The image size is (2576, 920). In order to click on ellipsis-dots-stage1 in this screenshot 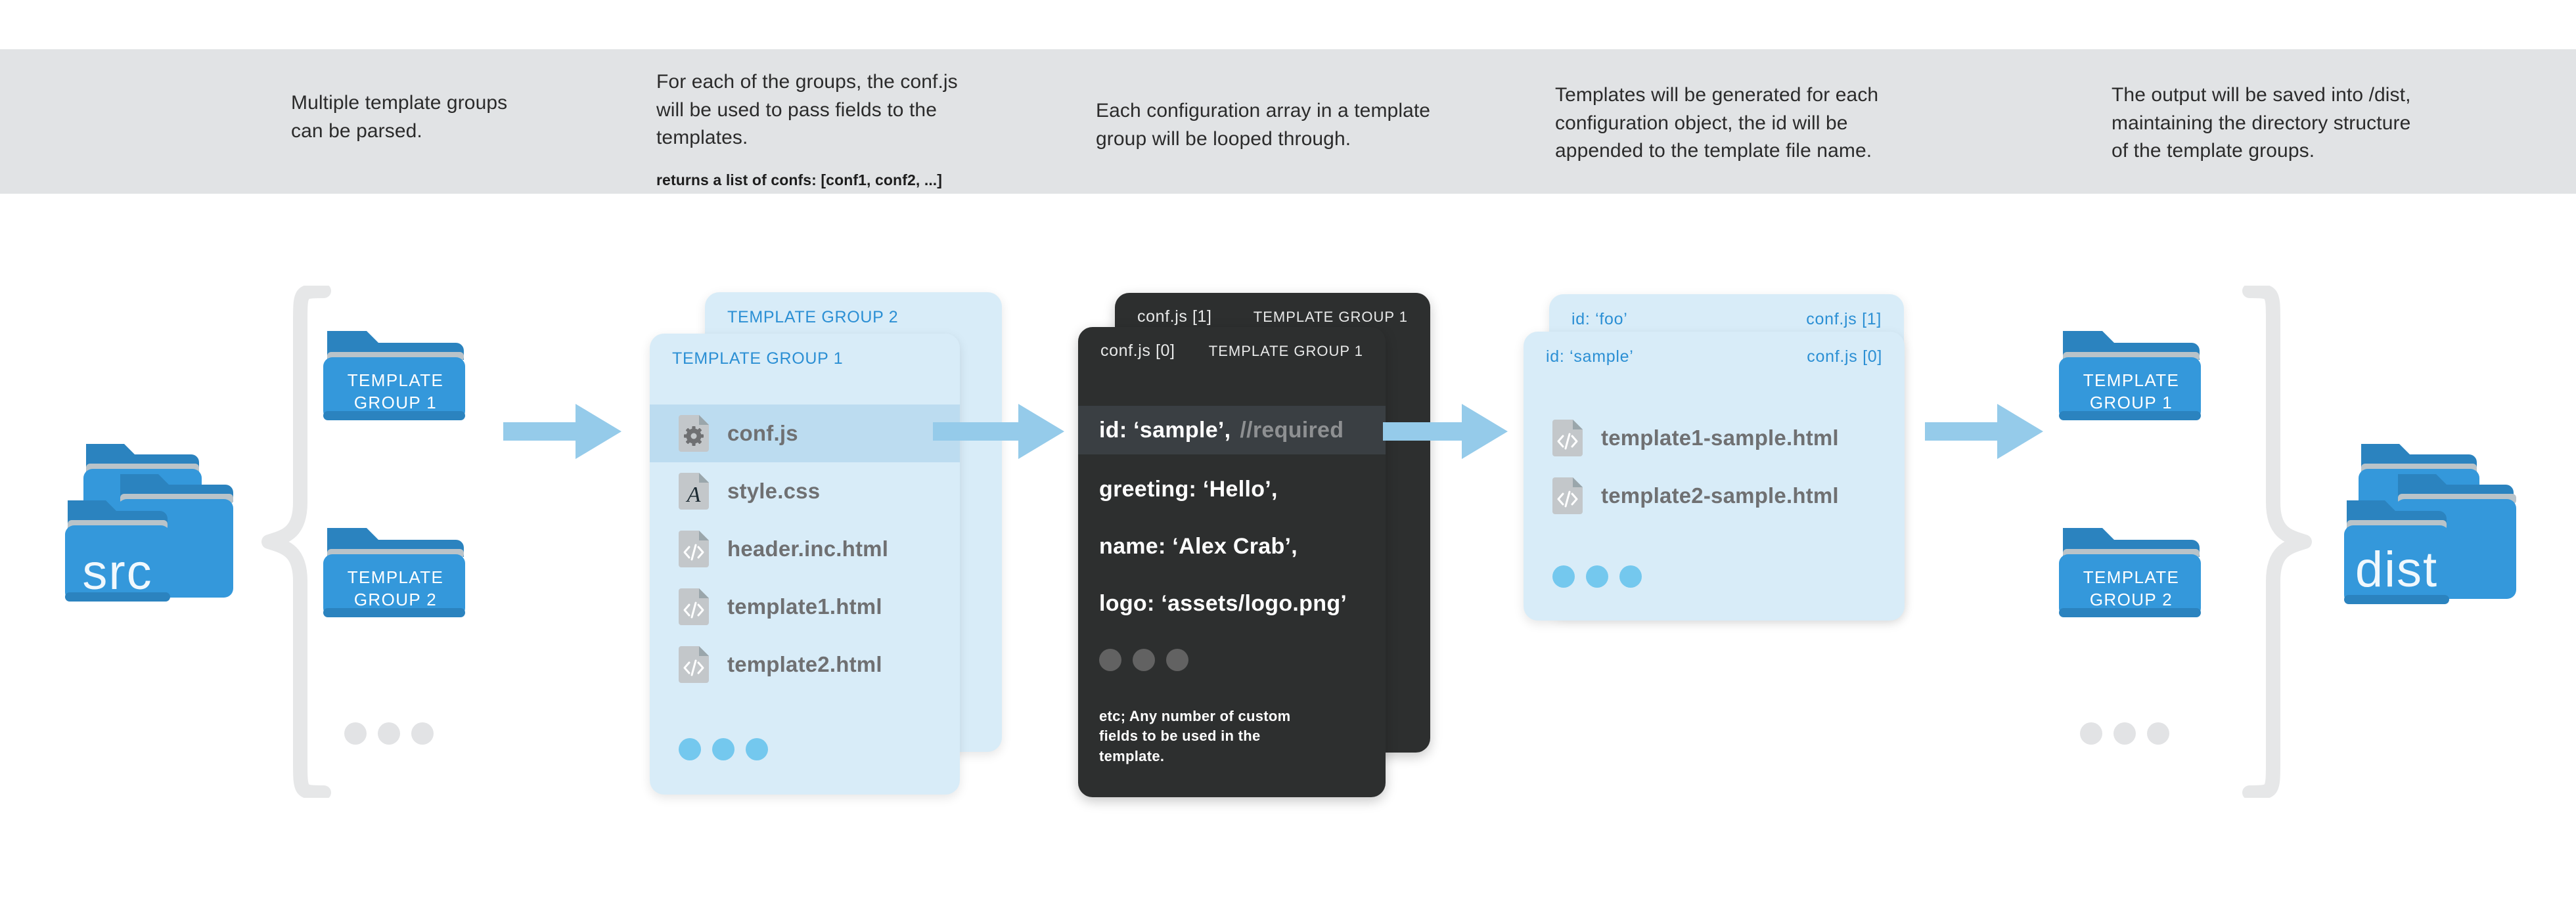, I will do `click(389, 733)`.